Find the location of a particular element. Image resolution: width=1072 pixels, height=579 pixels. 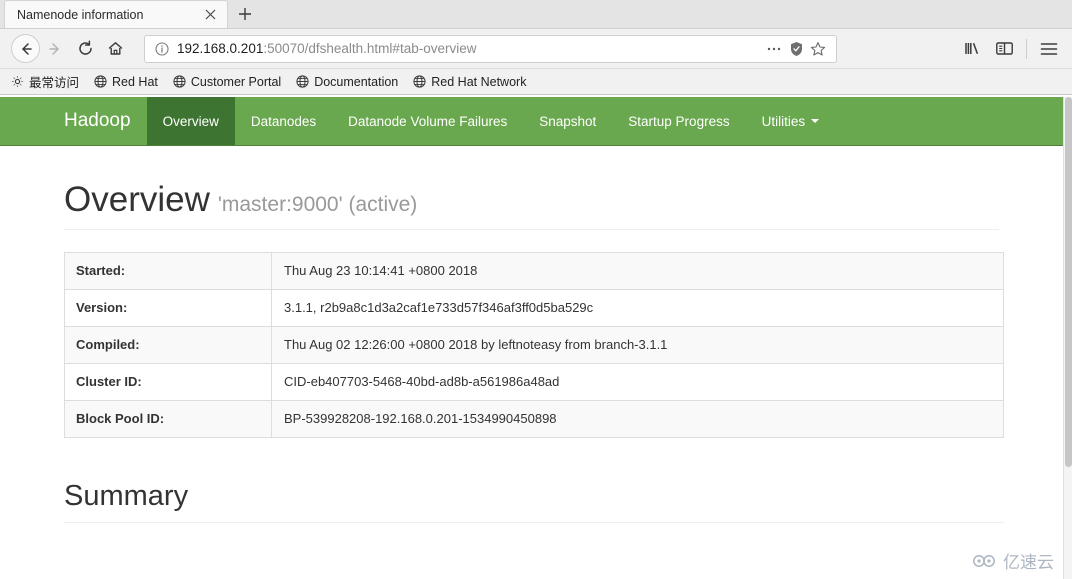

ellipsis-icon is located at coordinates (774, 49).